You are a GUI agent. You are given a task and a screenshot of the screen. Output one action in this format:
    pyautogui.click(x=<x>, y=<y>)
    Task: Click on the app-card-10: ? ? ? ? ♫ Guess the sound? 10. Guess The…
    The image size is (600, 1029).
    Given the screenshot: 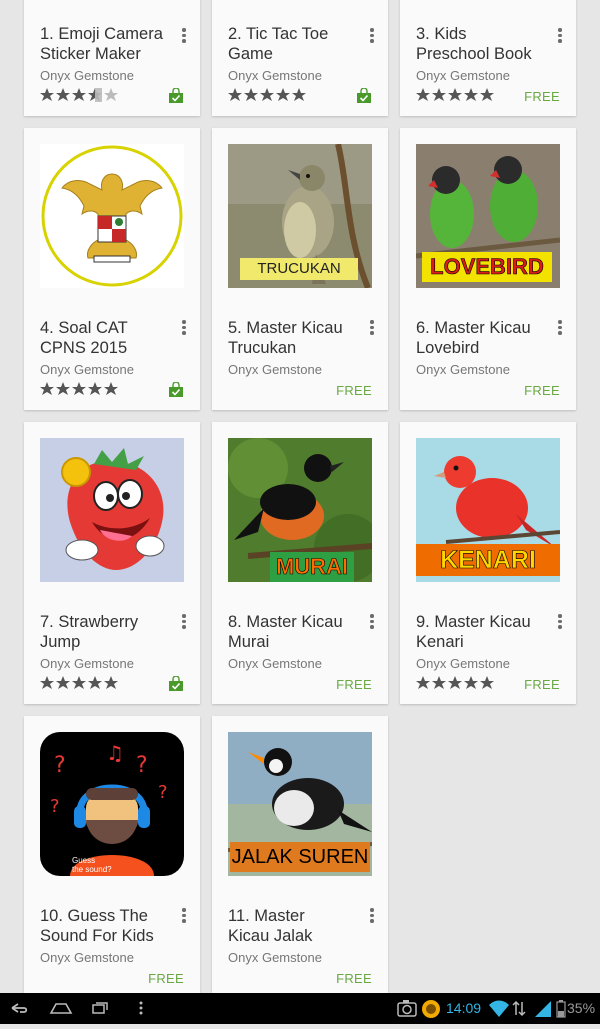 What is the action you would take?
    pyautogui.click(x=112, y=857)
    